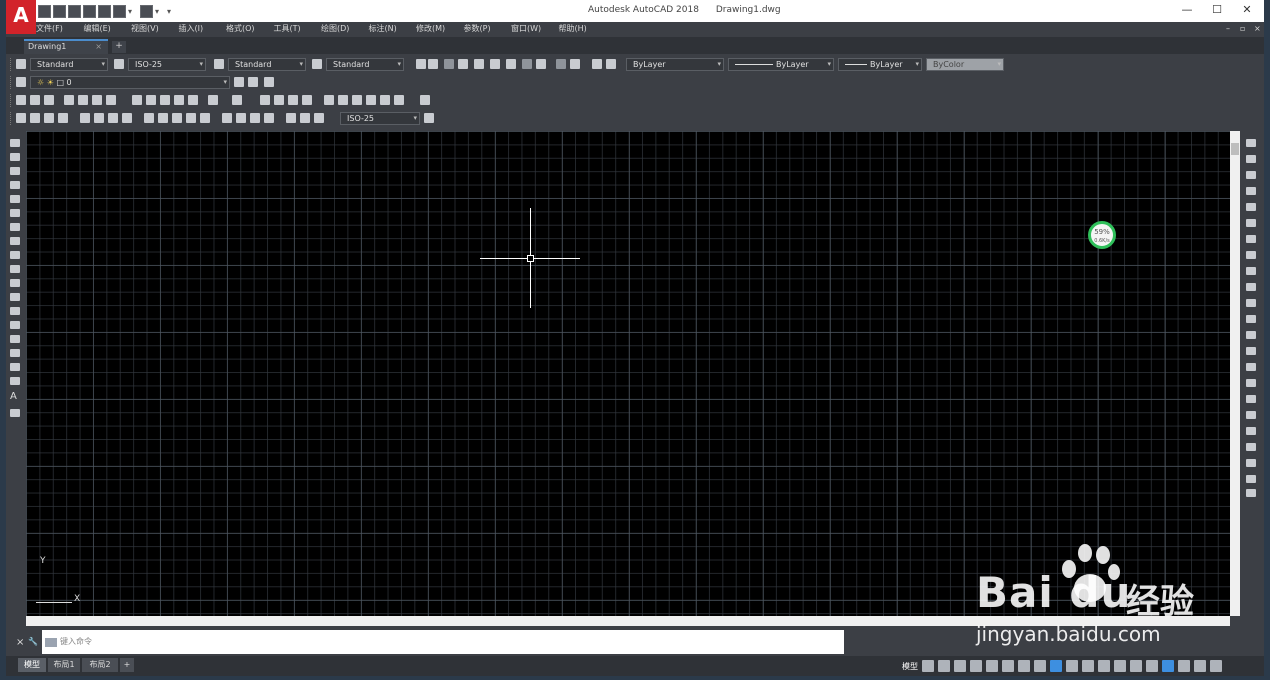  What do you see at coordinates (880, 64) in the screenshot?
I see `lineweight-select: ByLayer ▾` at bounding box center [880, 64].